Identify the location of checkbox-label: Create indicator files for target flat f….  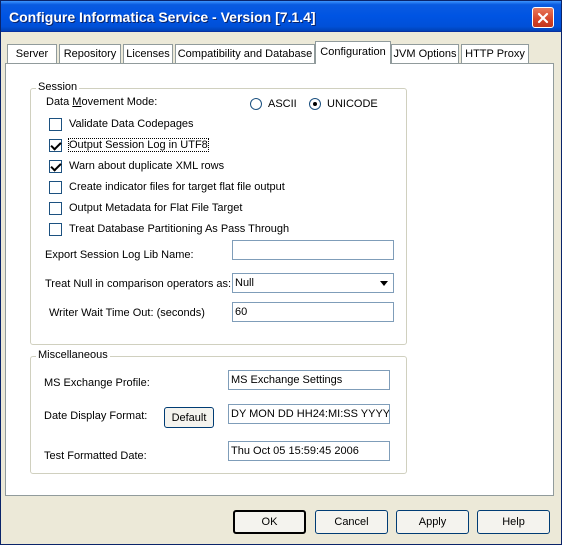
(177, 187).